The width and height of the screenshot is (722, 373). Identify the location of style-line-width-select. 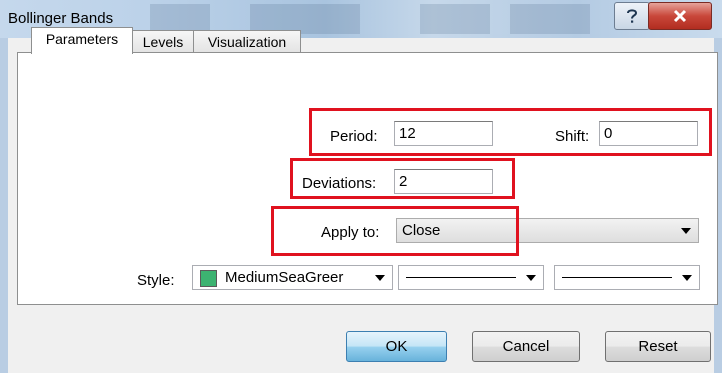
(627, 277).